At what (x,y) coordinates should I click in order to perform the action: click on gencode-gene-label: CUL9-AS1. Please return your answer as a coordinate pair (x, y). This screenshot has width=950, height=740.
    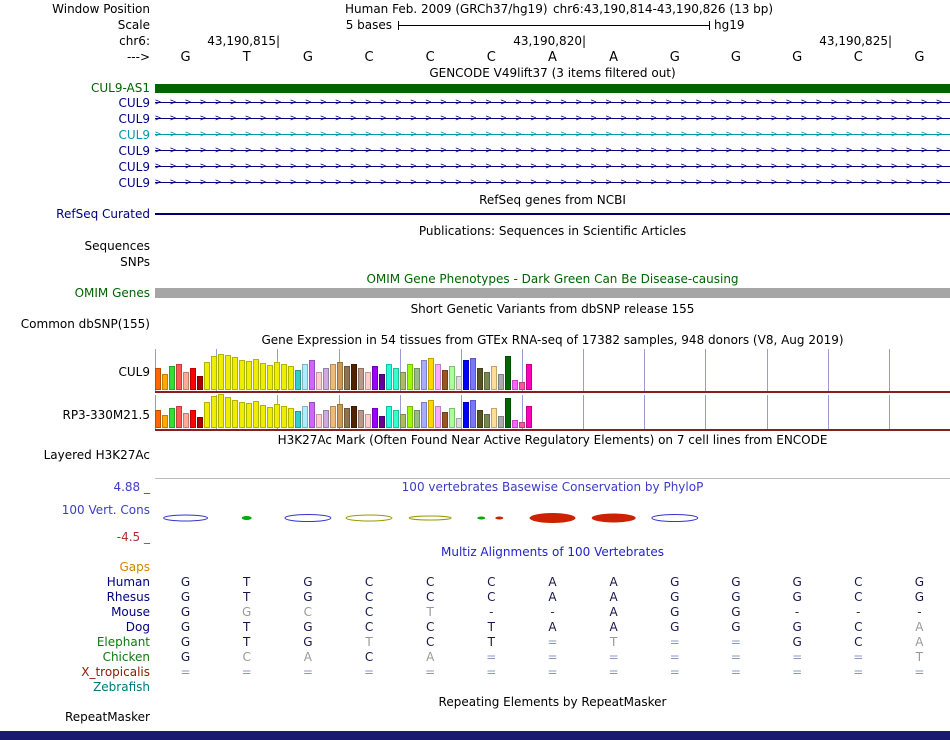
    Looking at the image, I should click on (75, 88).